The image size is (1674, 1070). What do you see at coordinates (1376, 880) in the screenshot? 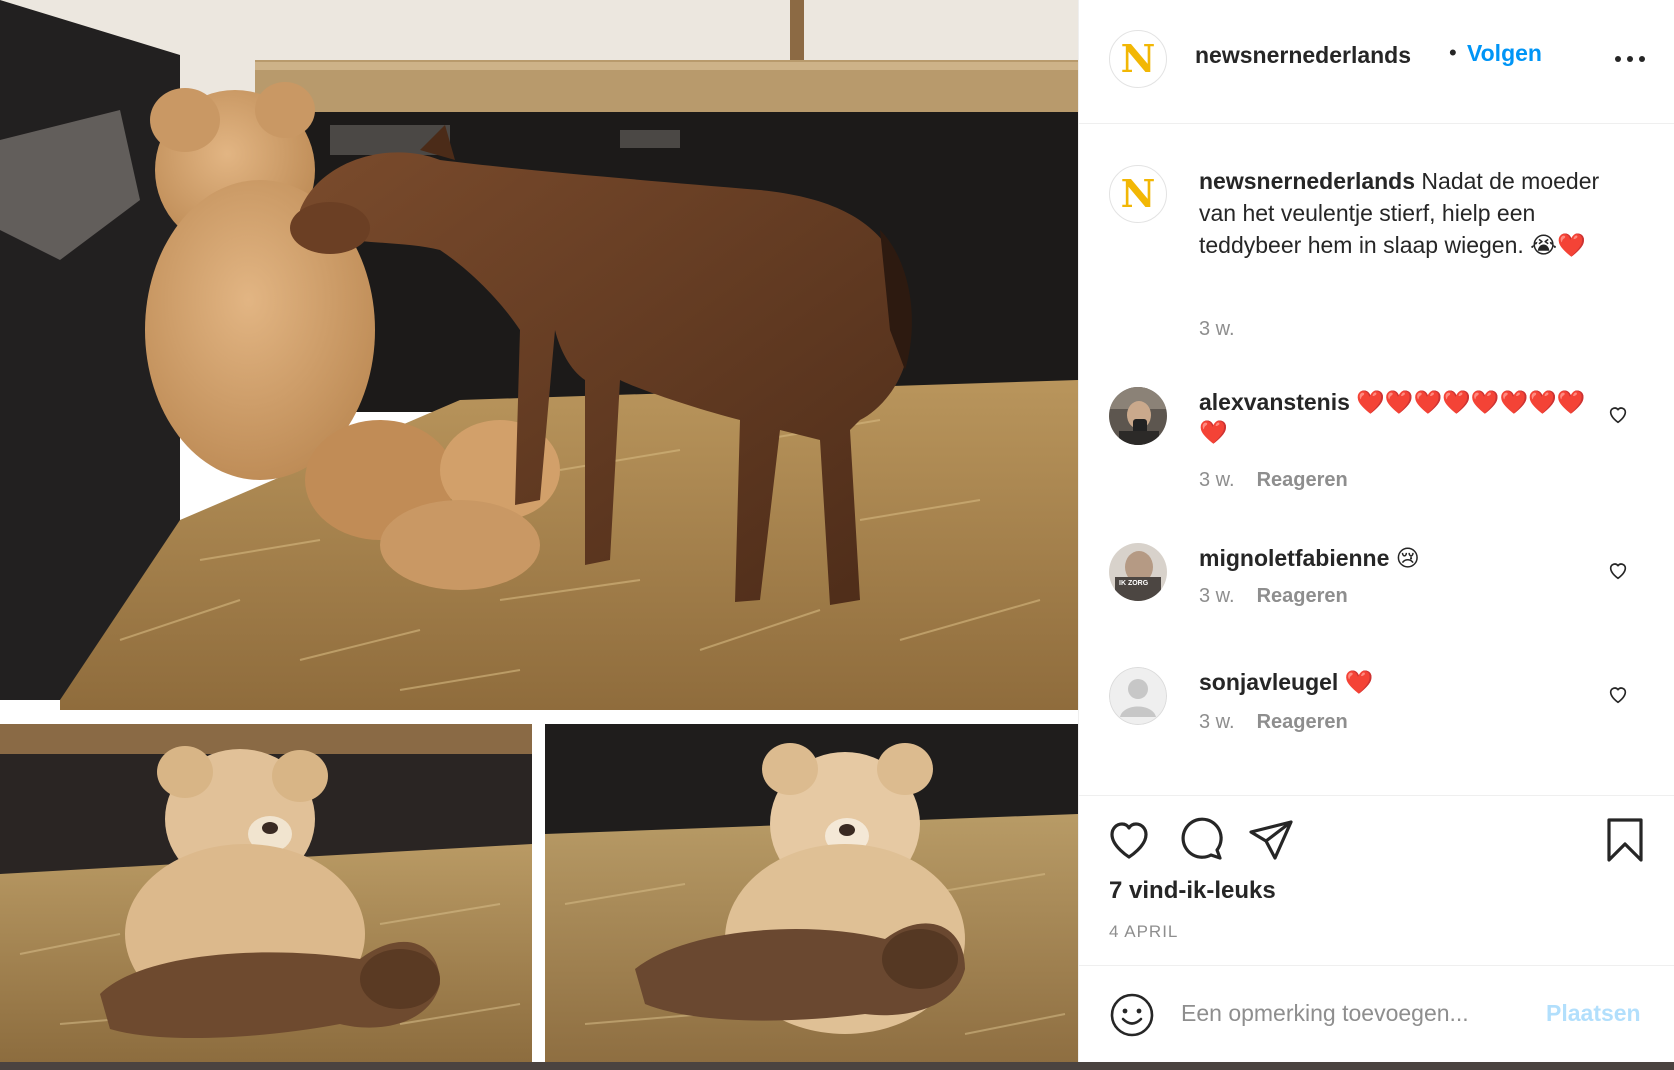
I see `post-actions: 7 vind-ik-leuks 4 APRIL` at bounding box center [1376, 880].